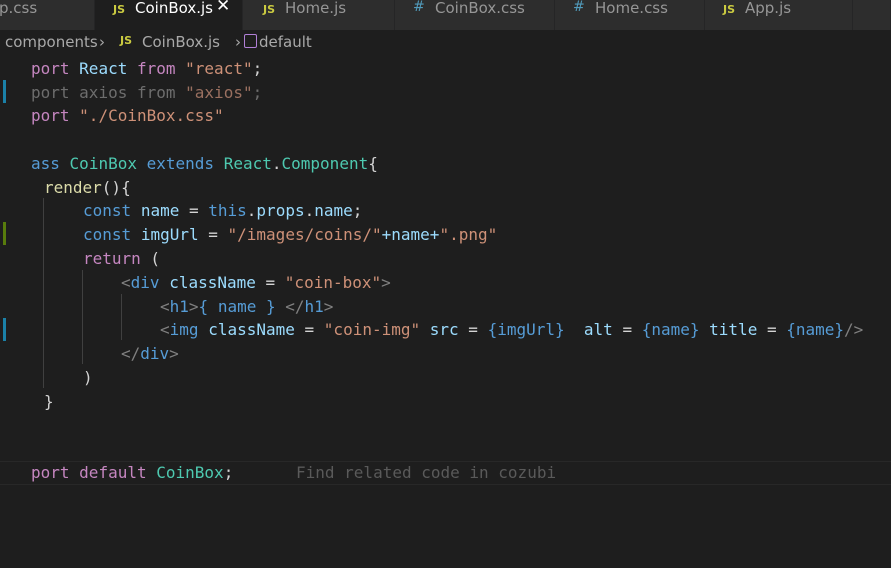  I want to click on tab-app-js: JS App.js, so click(779, 15).